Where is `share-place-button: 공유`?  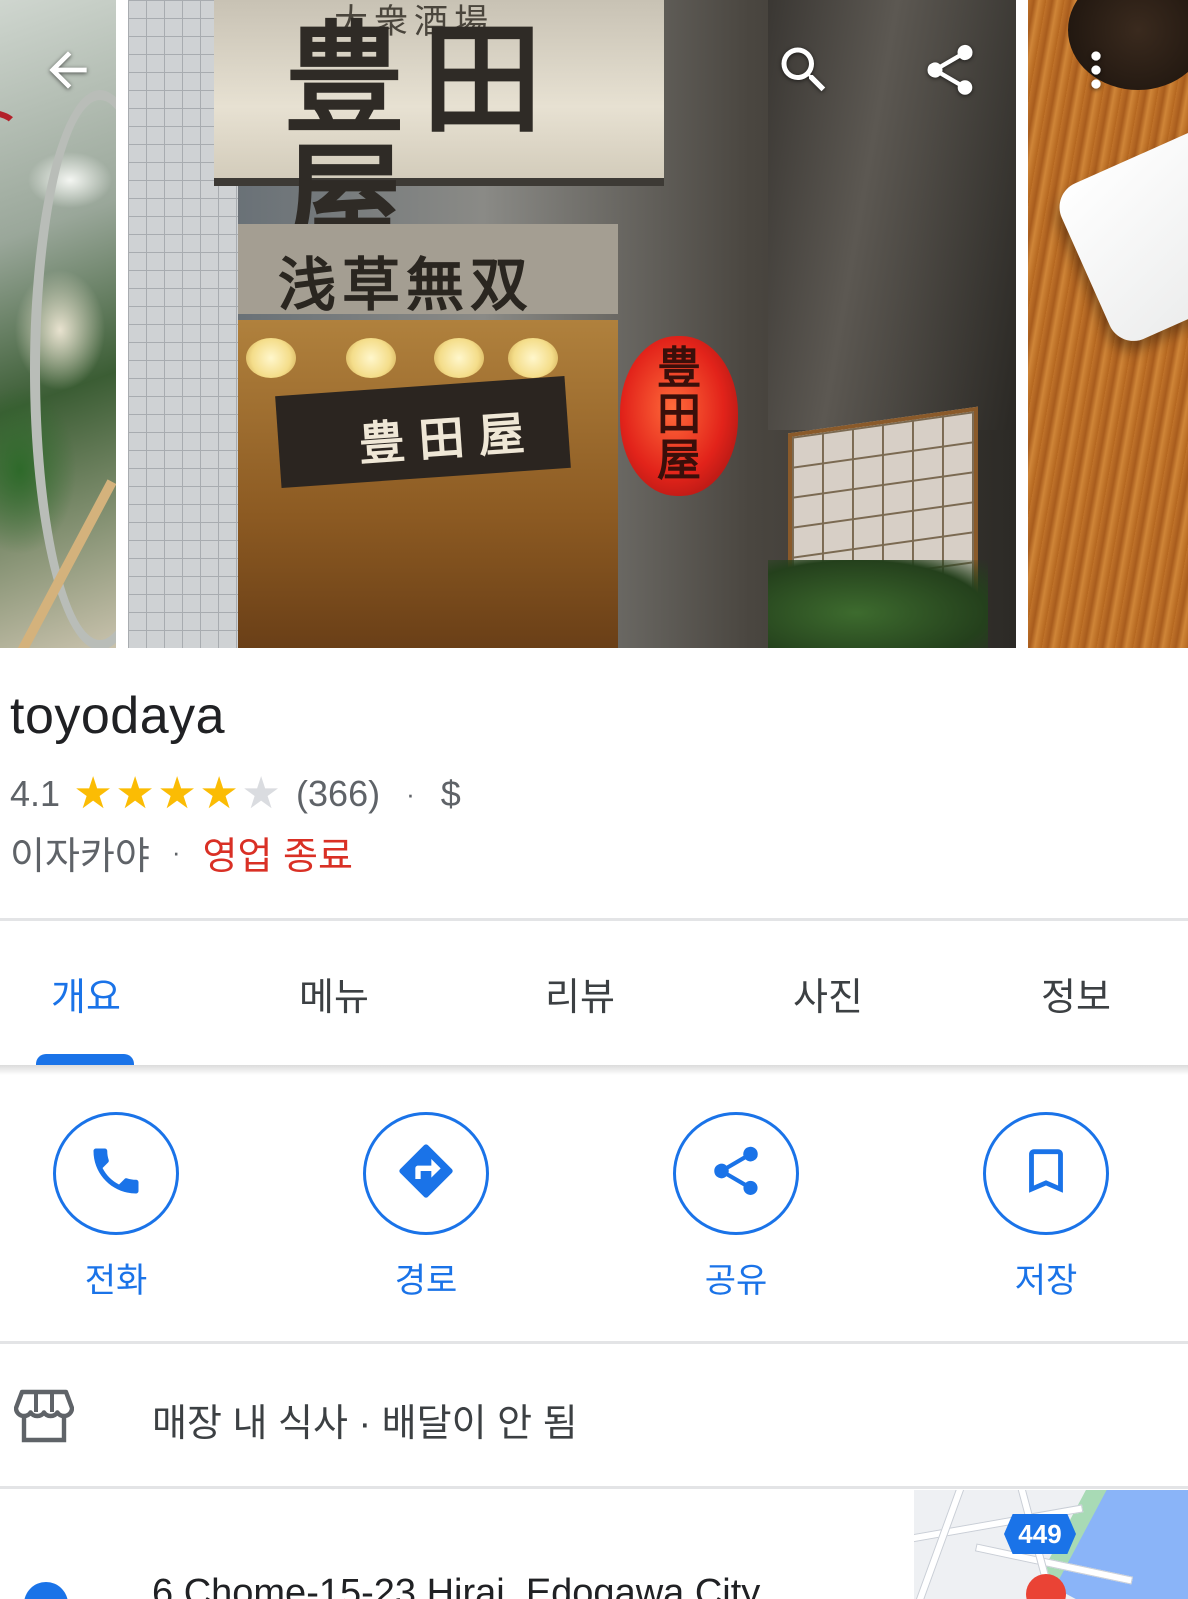 share-place-button: 공유 is located at coordinates (736, 1207).